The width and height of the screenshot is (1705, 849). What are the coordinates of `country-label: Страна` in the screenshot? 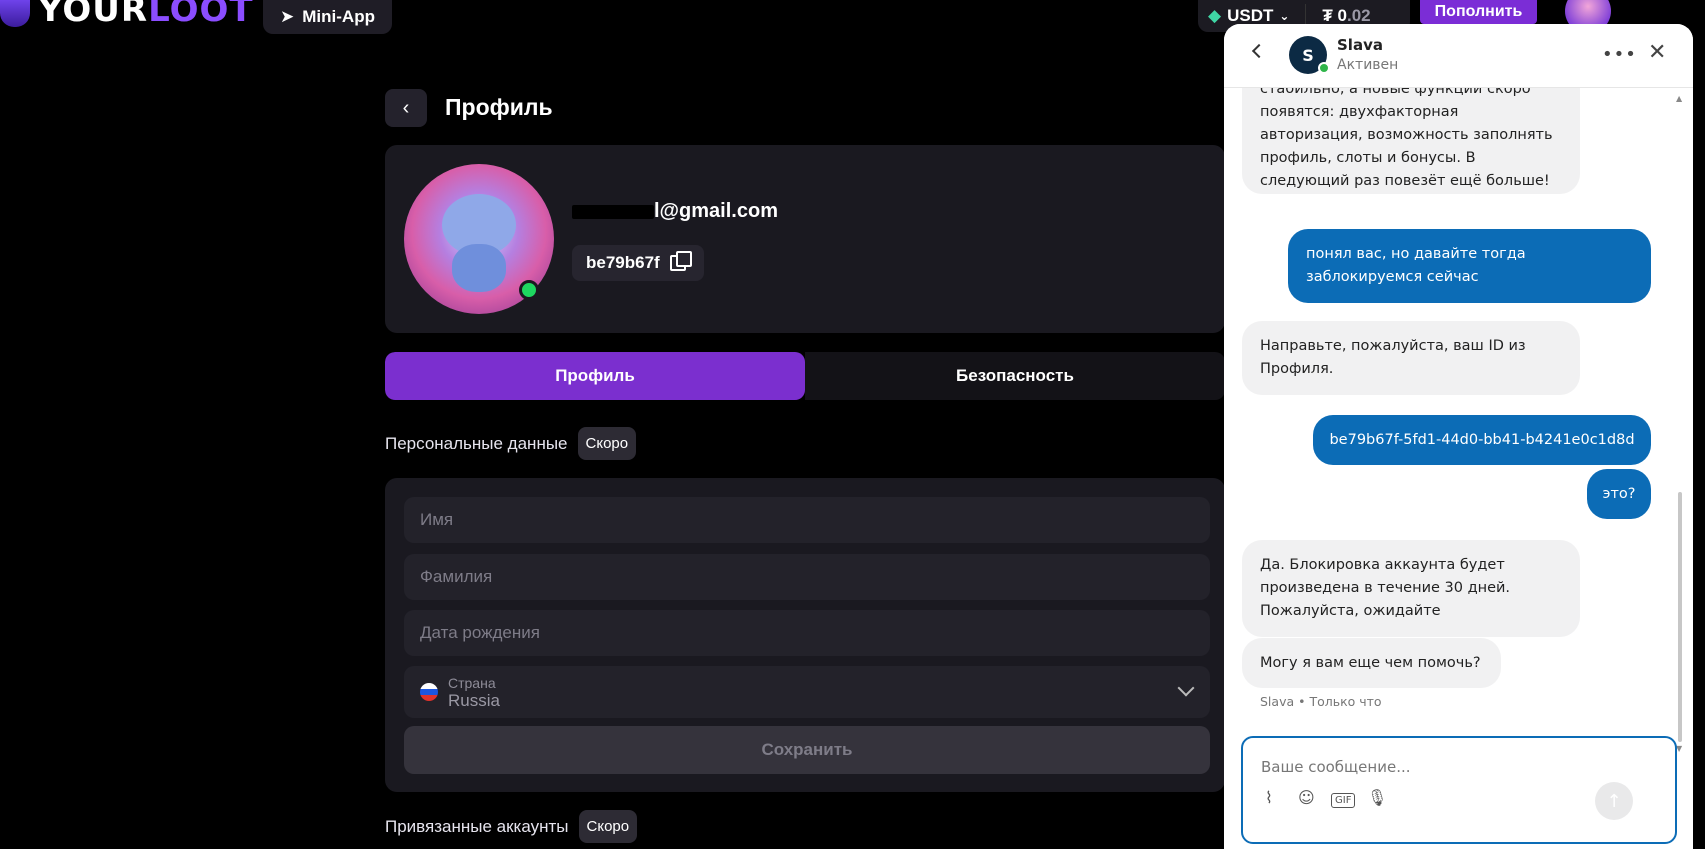 It's located at (472, 682).